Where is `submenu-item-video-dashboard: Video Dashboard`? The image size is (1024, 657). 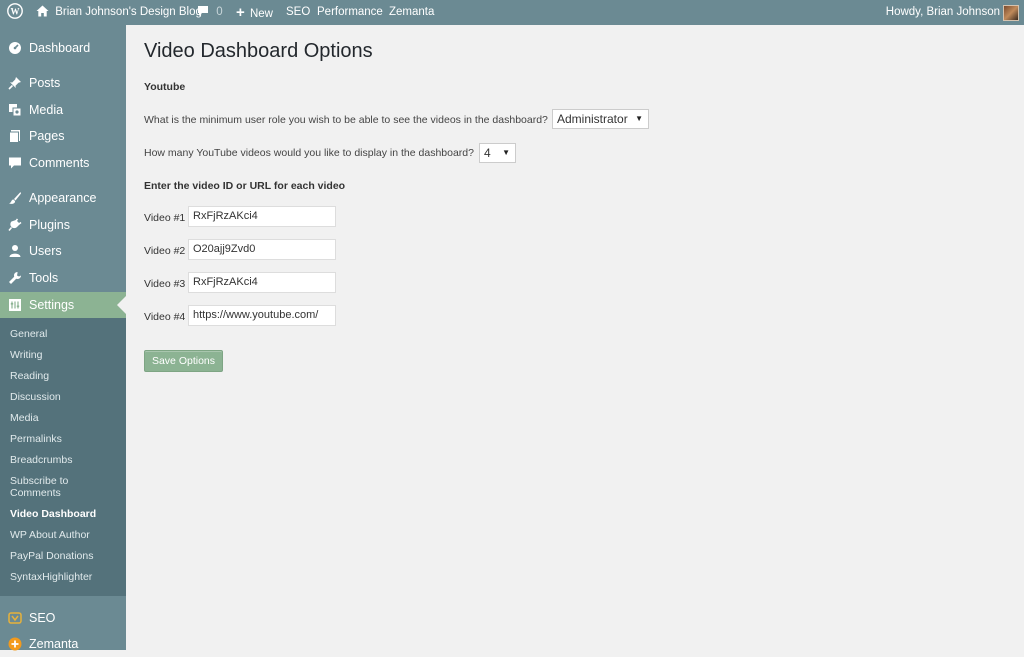
submenu-item-video-dashboard: Video Dashboard is located at coordinates (53, 514).